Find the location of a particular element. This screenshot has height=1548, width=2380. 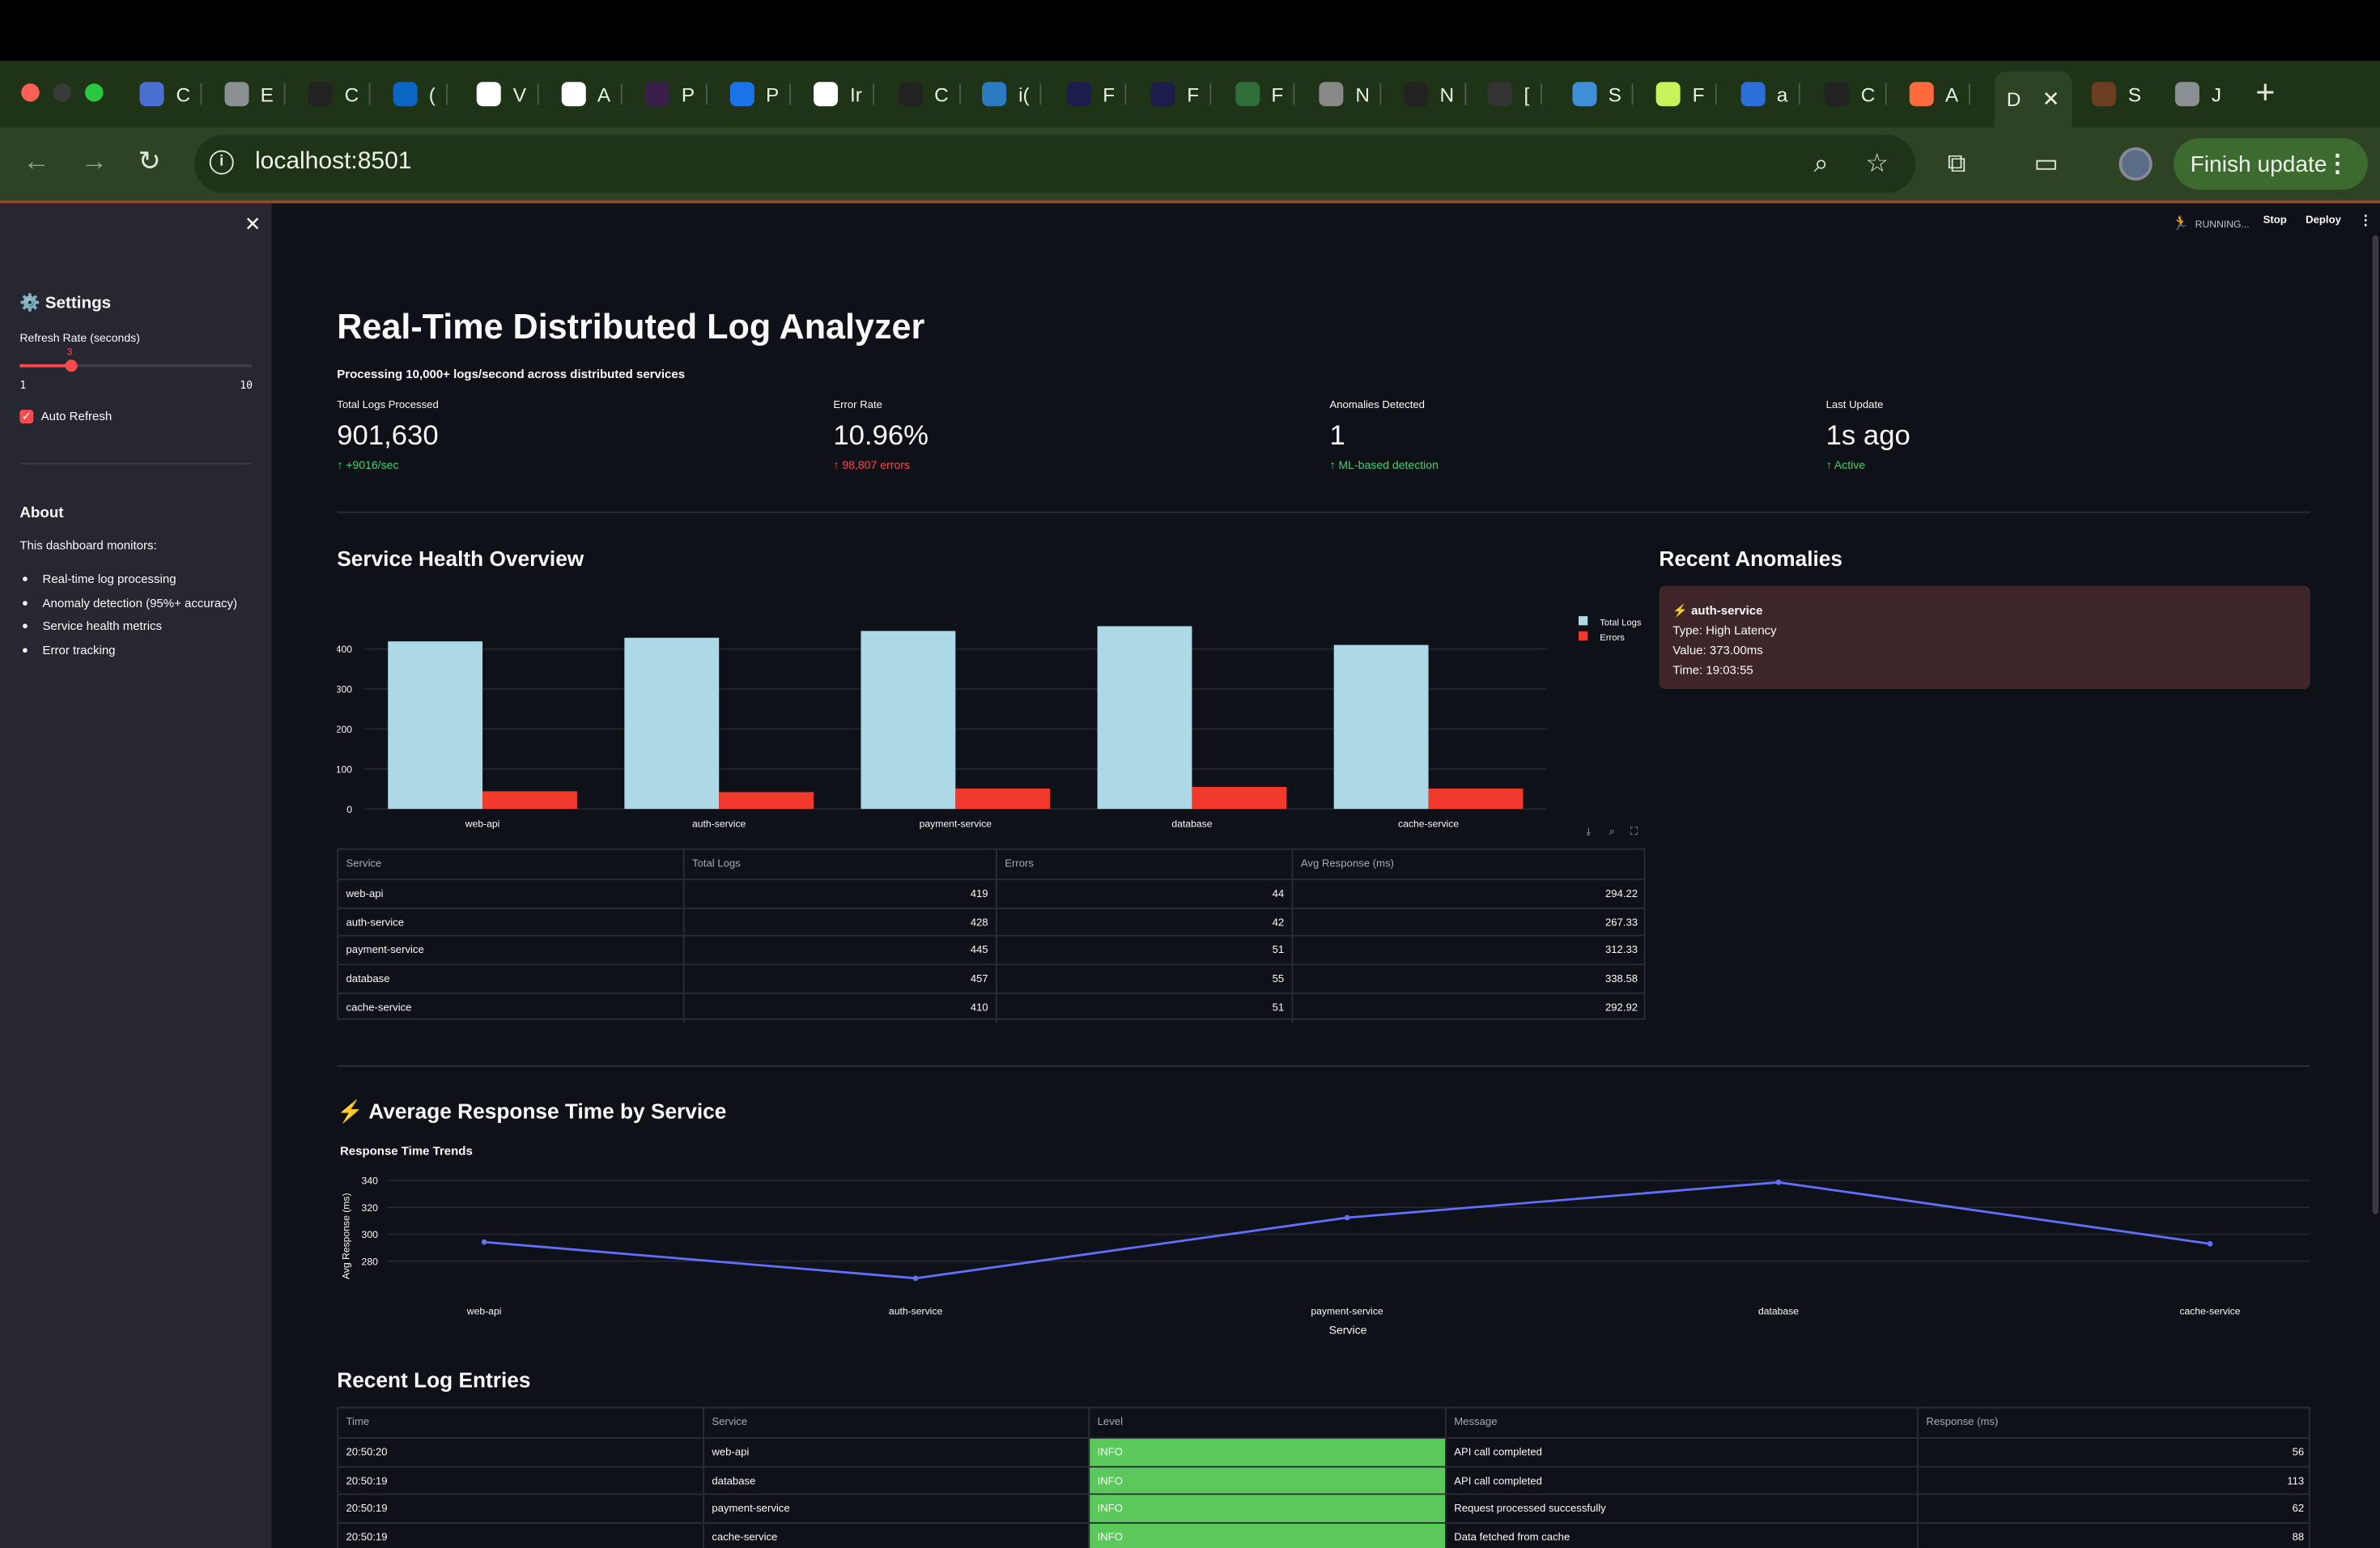

browser-tab: i( is located at coordinates (1012, 93).